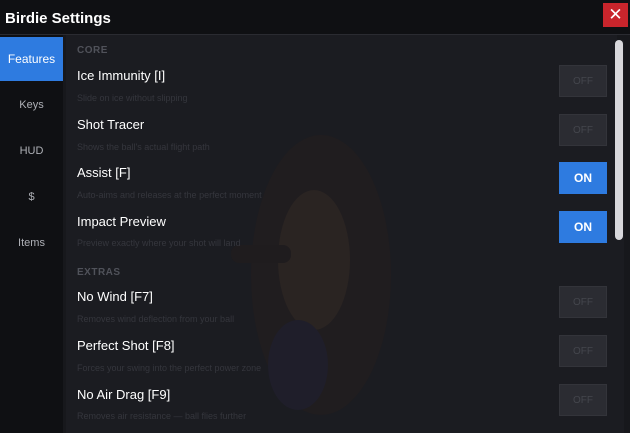 This screenshot has width=630, height=433. I want to click on close-icon: ✕, so click(615, 14).